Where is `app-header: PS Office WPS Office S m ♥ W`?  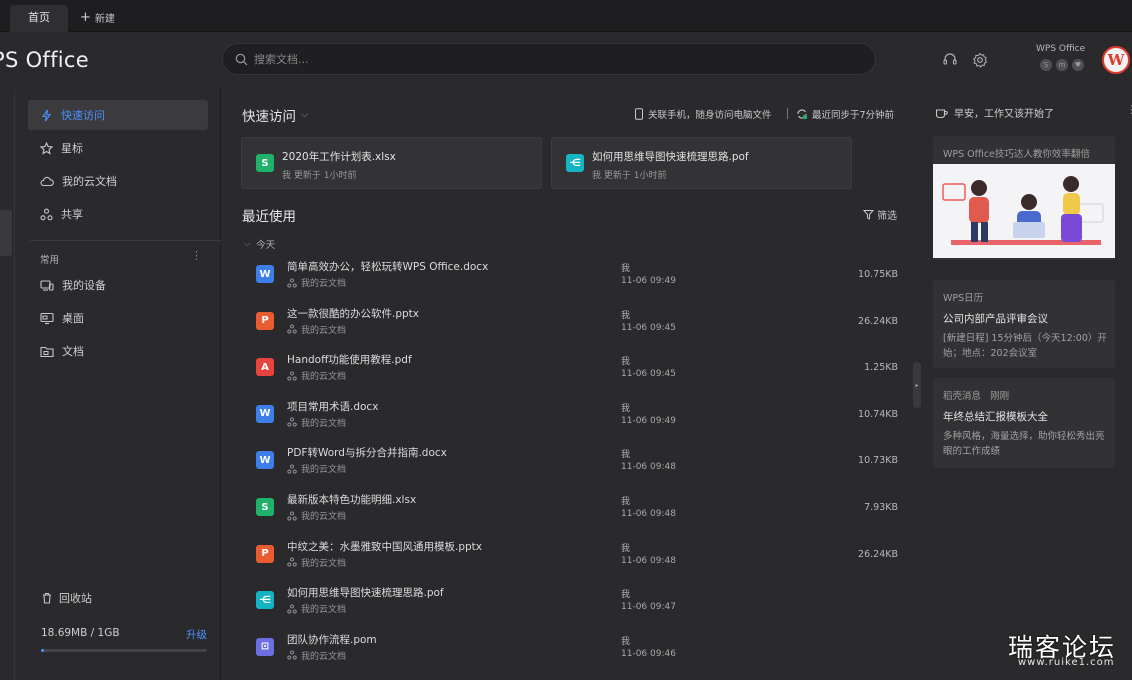 app-header: PS Office WPS Office S m ♥ W is located at coordinates (566, 61).